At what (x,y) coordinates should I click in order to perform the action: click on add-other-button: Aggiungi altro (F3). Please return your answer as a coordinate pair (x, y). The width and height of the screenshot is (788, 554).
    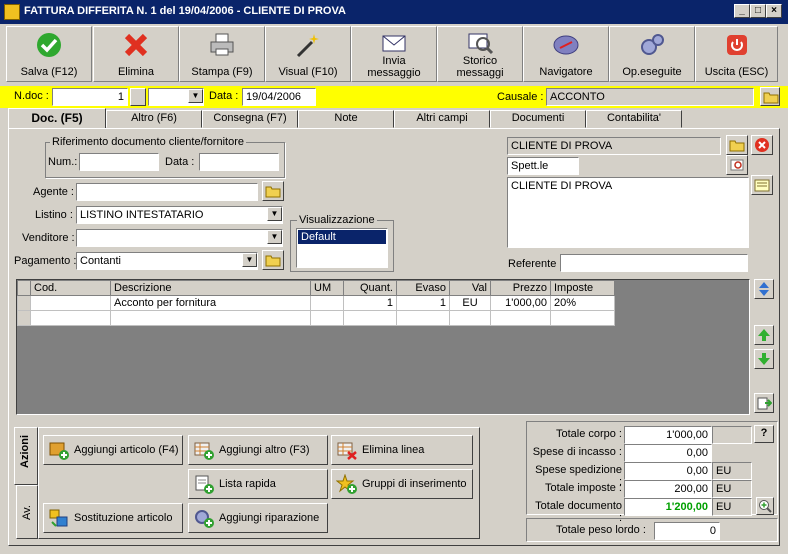
    Looking at the image, I should click on (258, 450).